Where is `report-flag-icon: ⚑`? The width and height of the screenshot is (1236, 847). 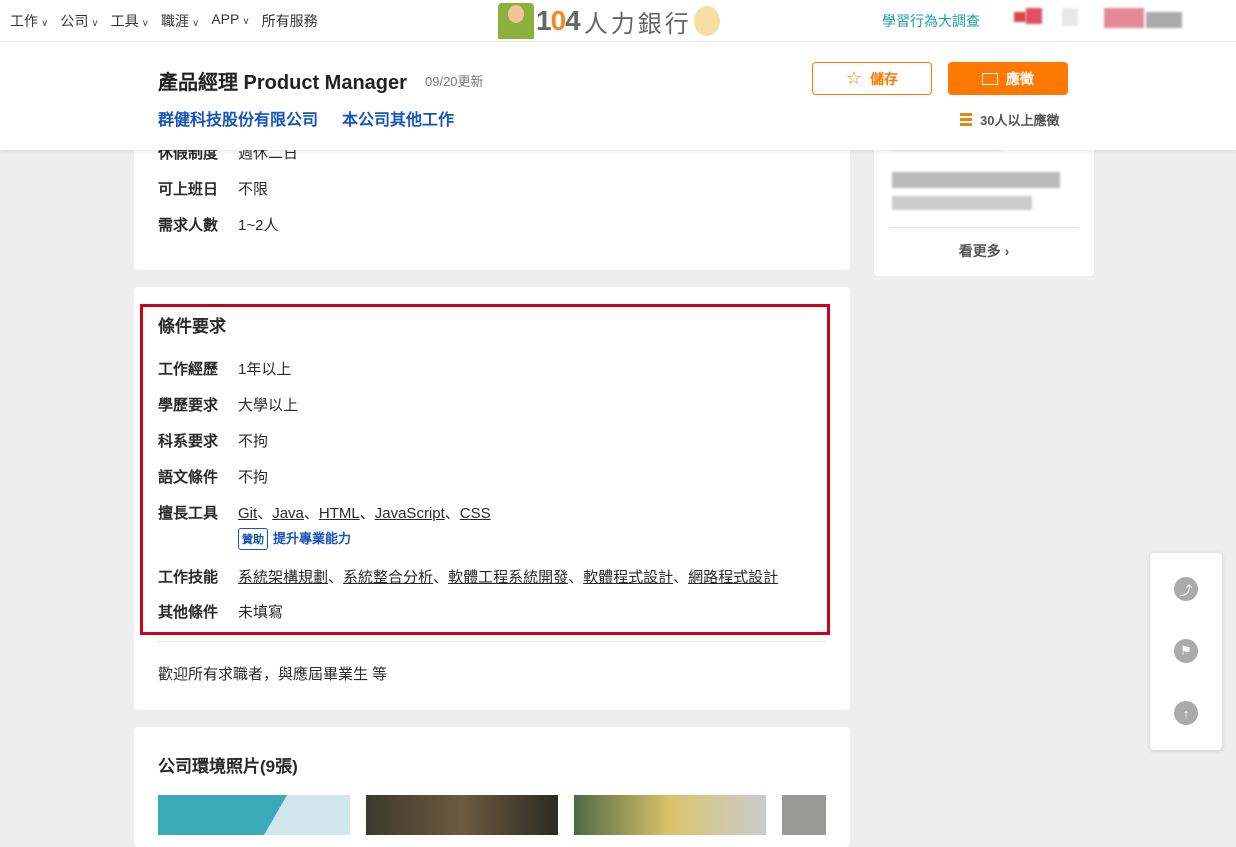
report-flag-icon: ⚑ is located at coordinates (1186, 651).